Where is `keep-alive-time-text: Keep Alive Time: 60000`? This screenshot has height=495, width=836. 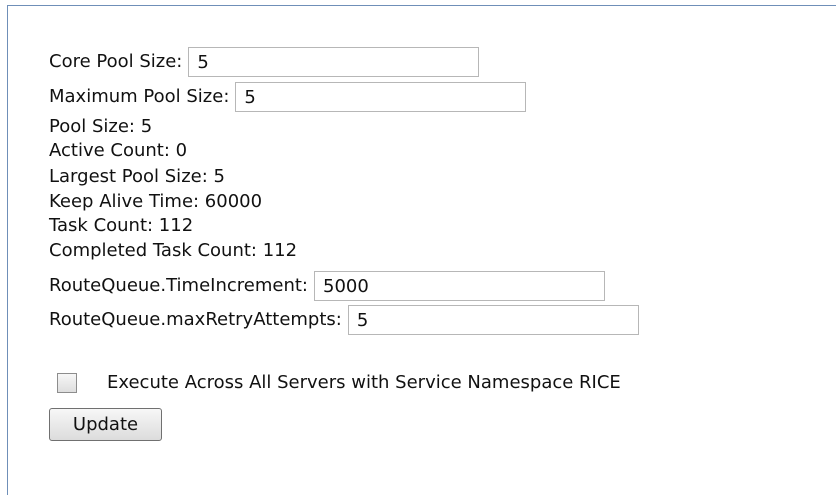
keep-alive-time-text: Keep Alive Time: 60000 is located at coordinates (156, 201).